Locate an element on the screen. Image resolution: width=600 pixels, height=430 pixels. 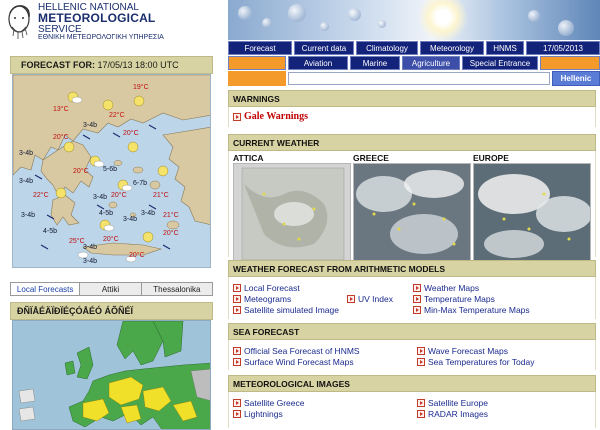
search-bar: Hellenic is located at coordinates (414, 78).